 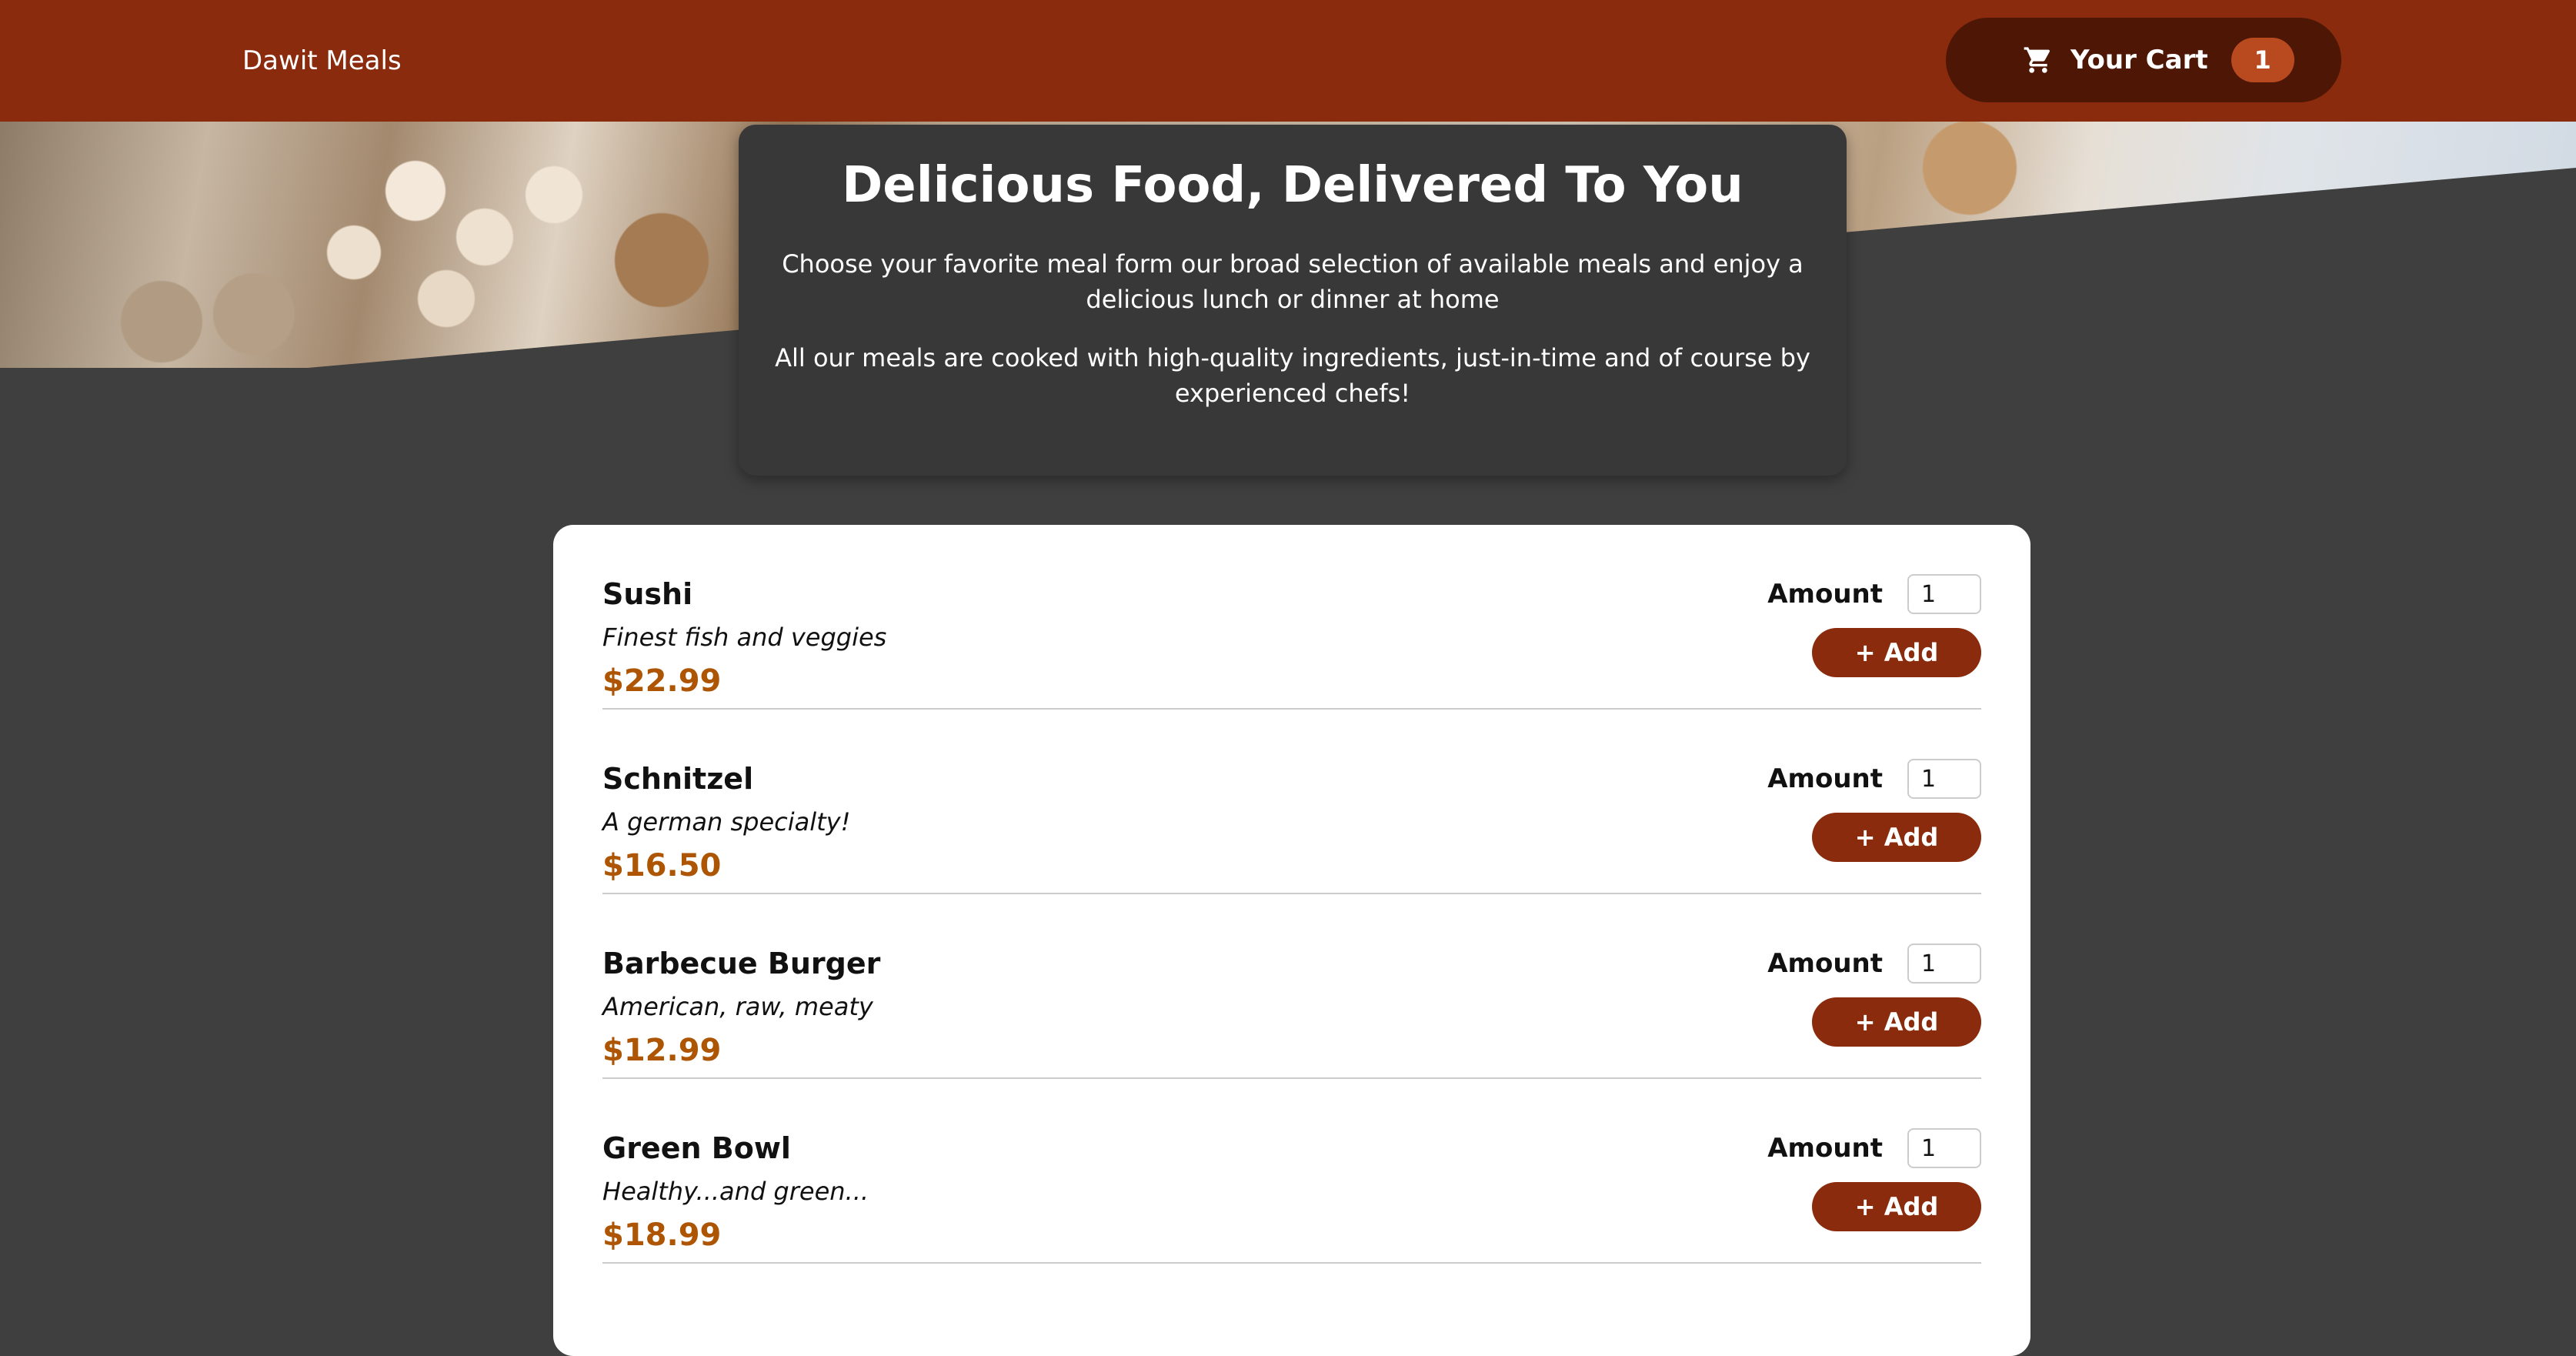 I want to click on cart-button: Your Cart 1, so click(x=2144, y=60).